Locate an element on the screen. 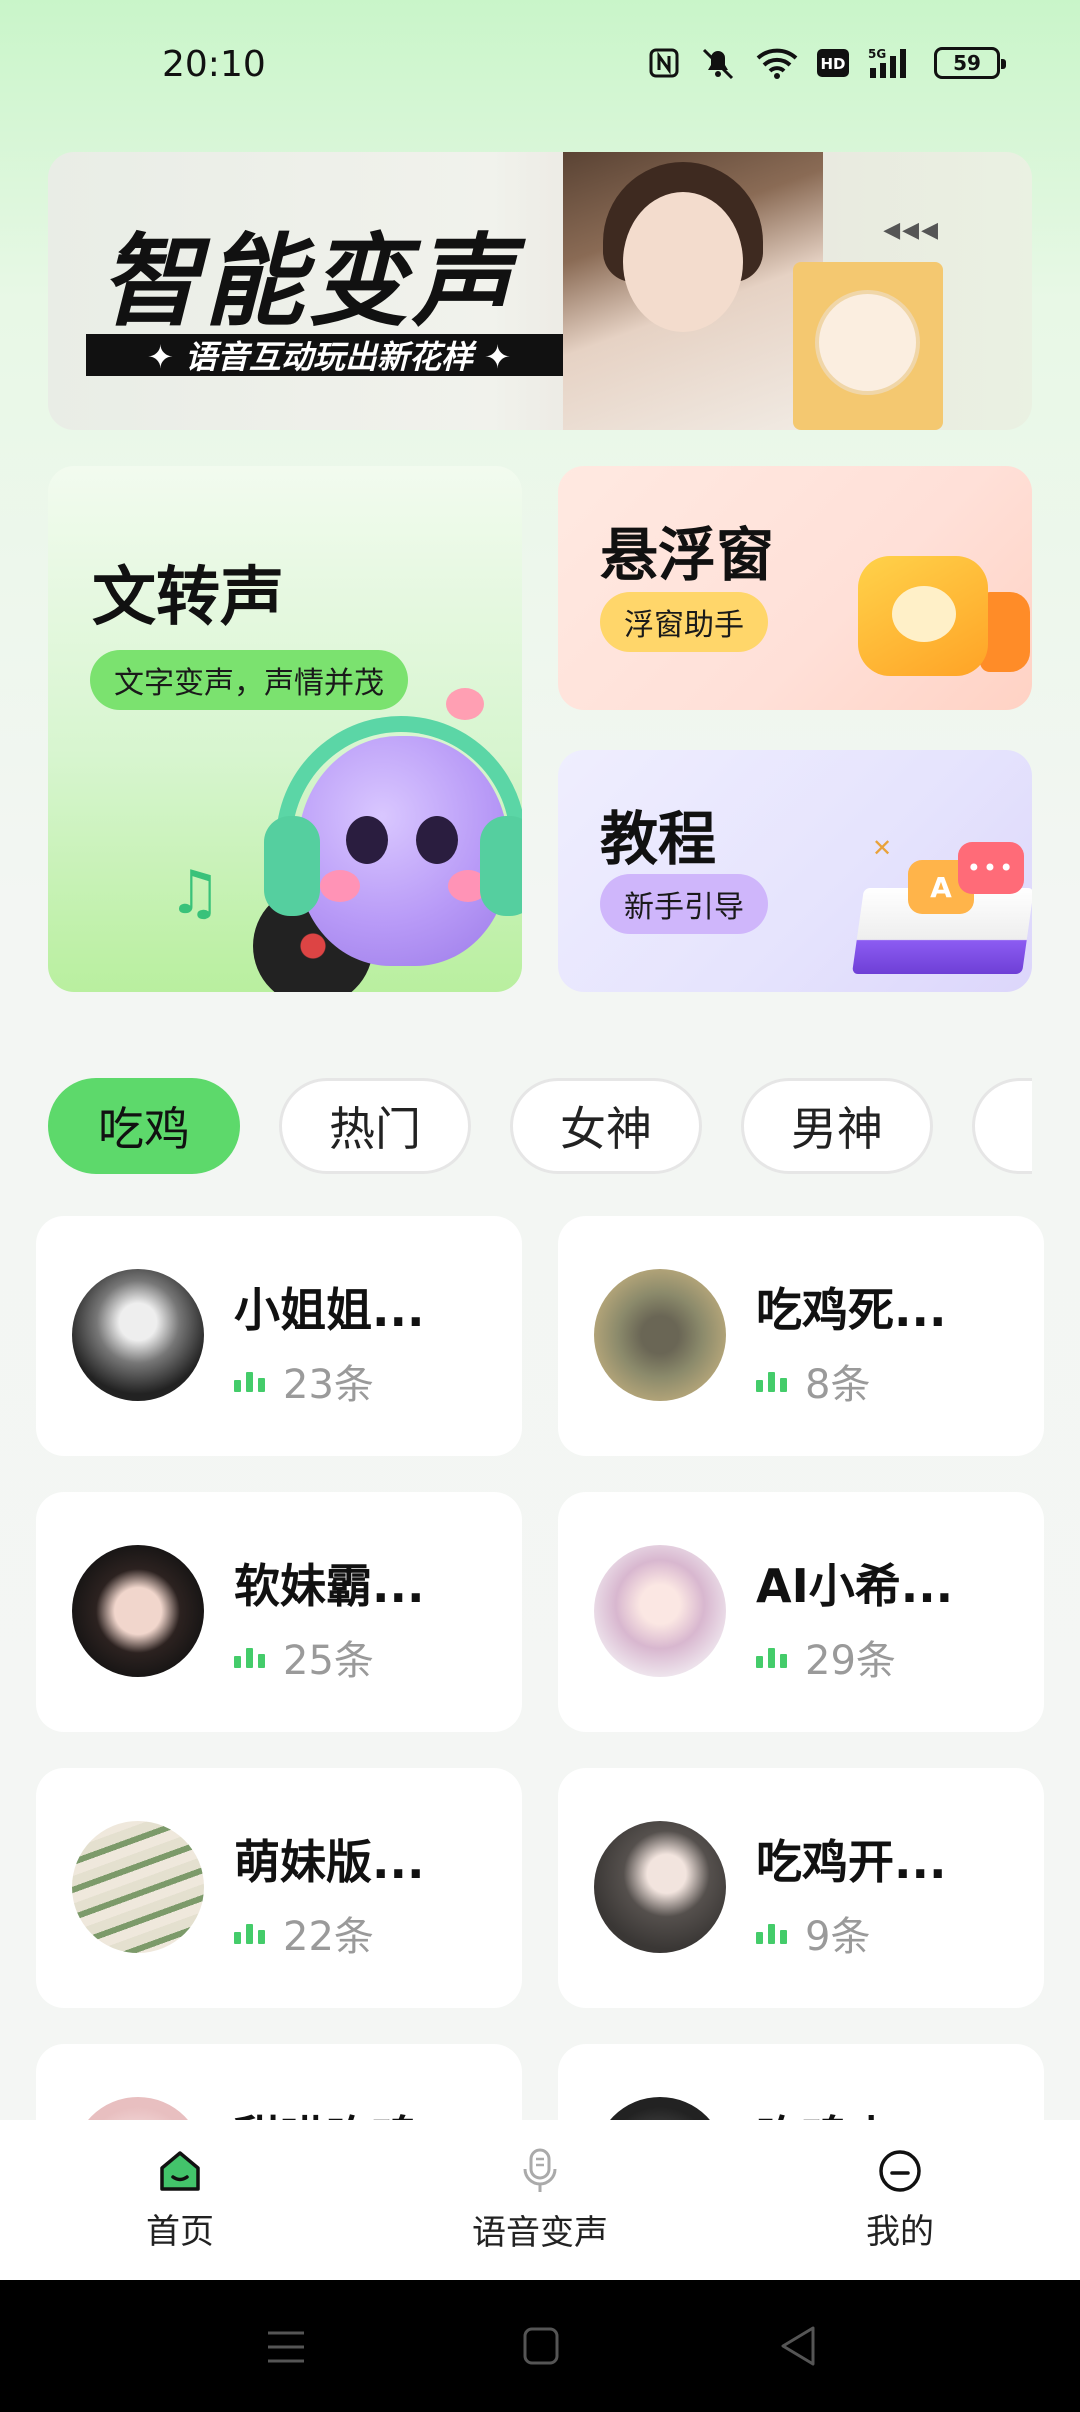 This screenshot has height=2412, width=1080. voice-pack-count-text: 29条 is located at coordinates (850, 1661).